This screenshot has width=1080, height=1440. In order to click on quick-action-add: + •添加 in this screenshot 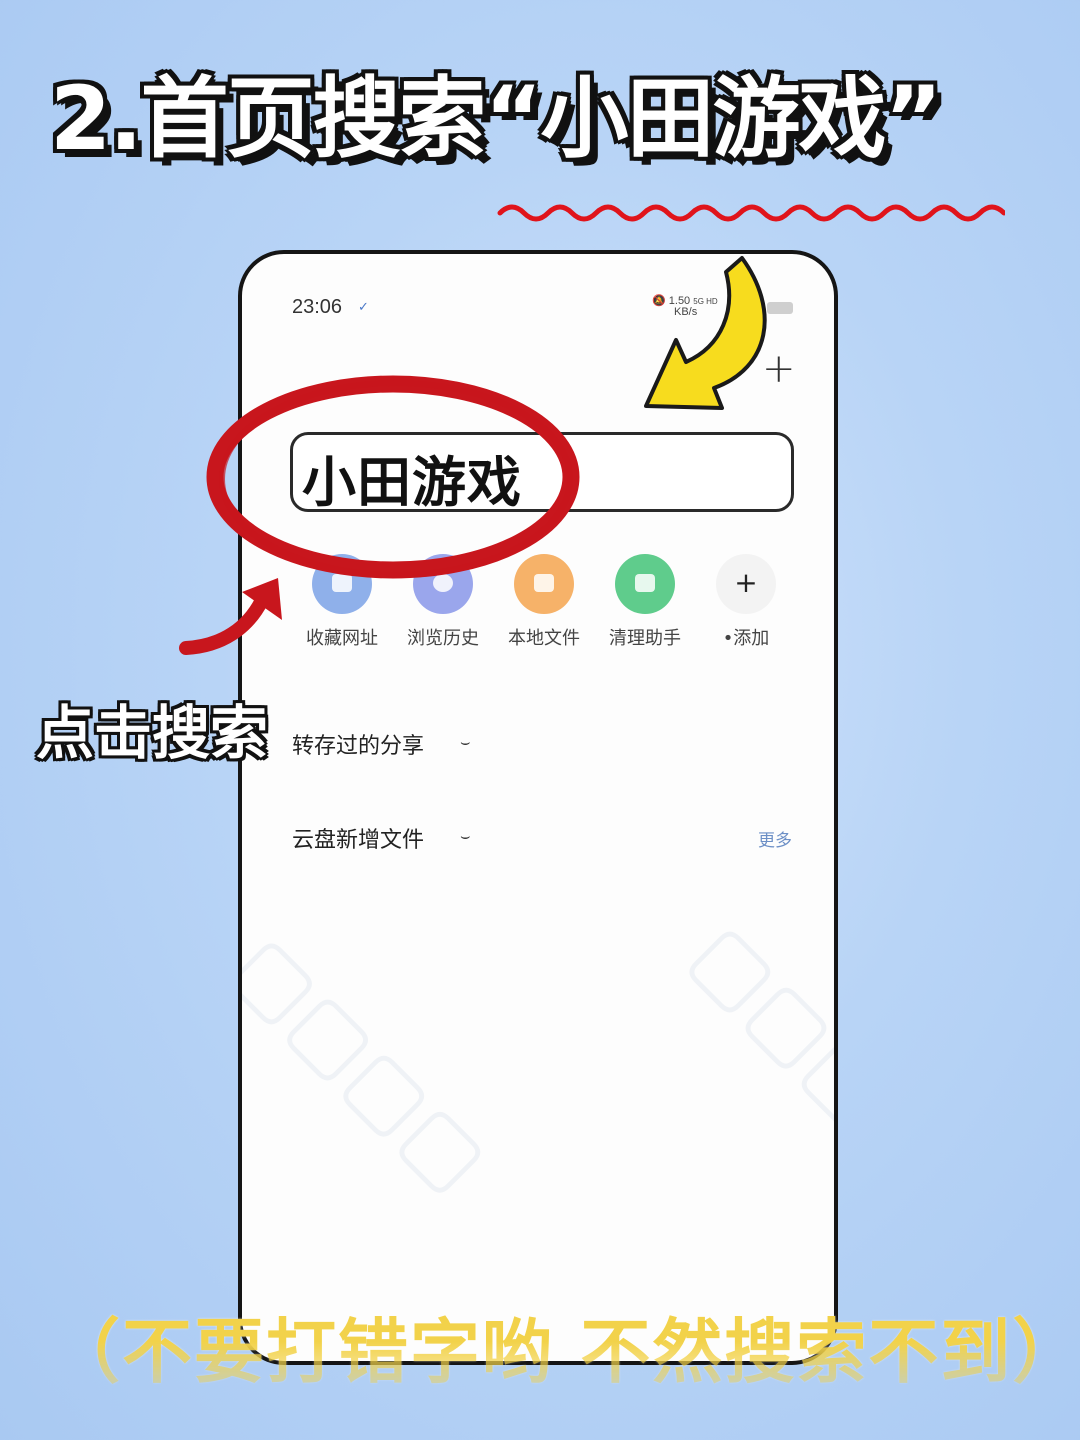, I will do `click(746, 602)`.